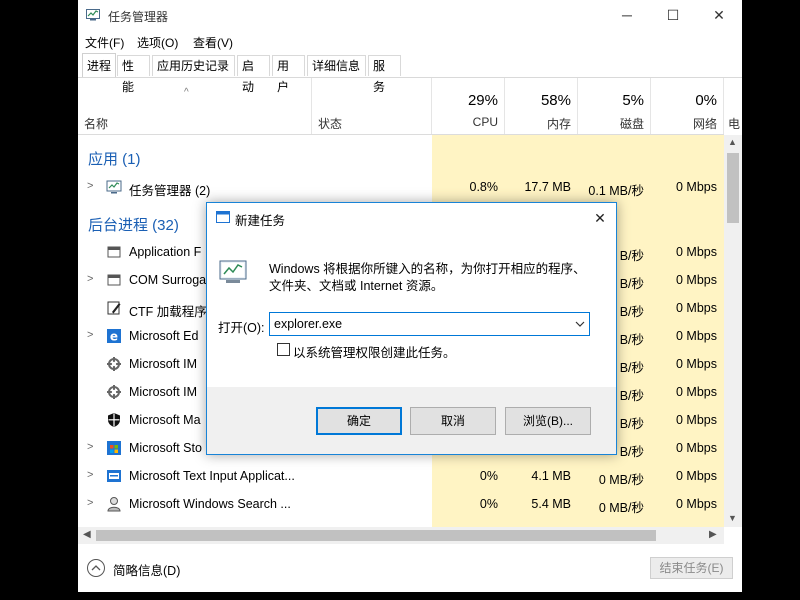  I want to click on table-row: > 任务管理器 (2) 0.8% 17.7 MB 0.1 MB/秒 0 Mbps, so click(401, 187).